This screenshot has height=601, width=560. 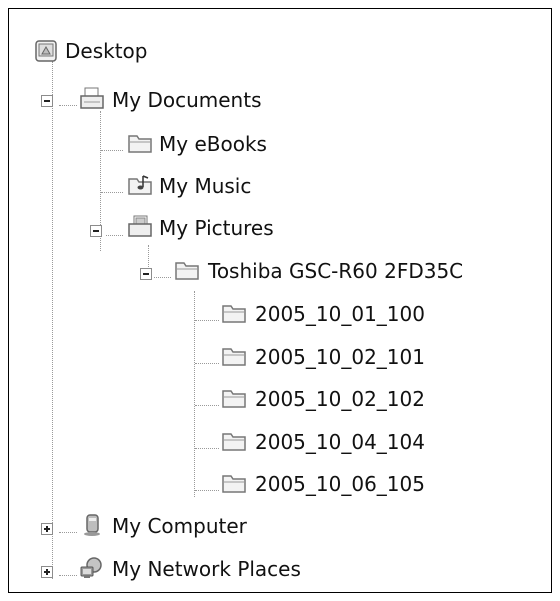 What do you see at coordinates (92, 525) in the screenshot?
I see `computer-icon` at bounding box center [92, 525].